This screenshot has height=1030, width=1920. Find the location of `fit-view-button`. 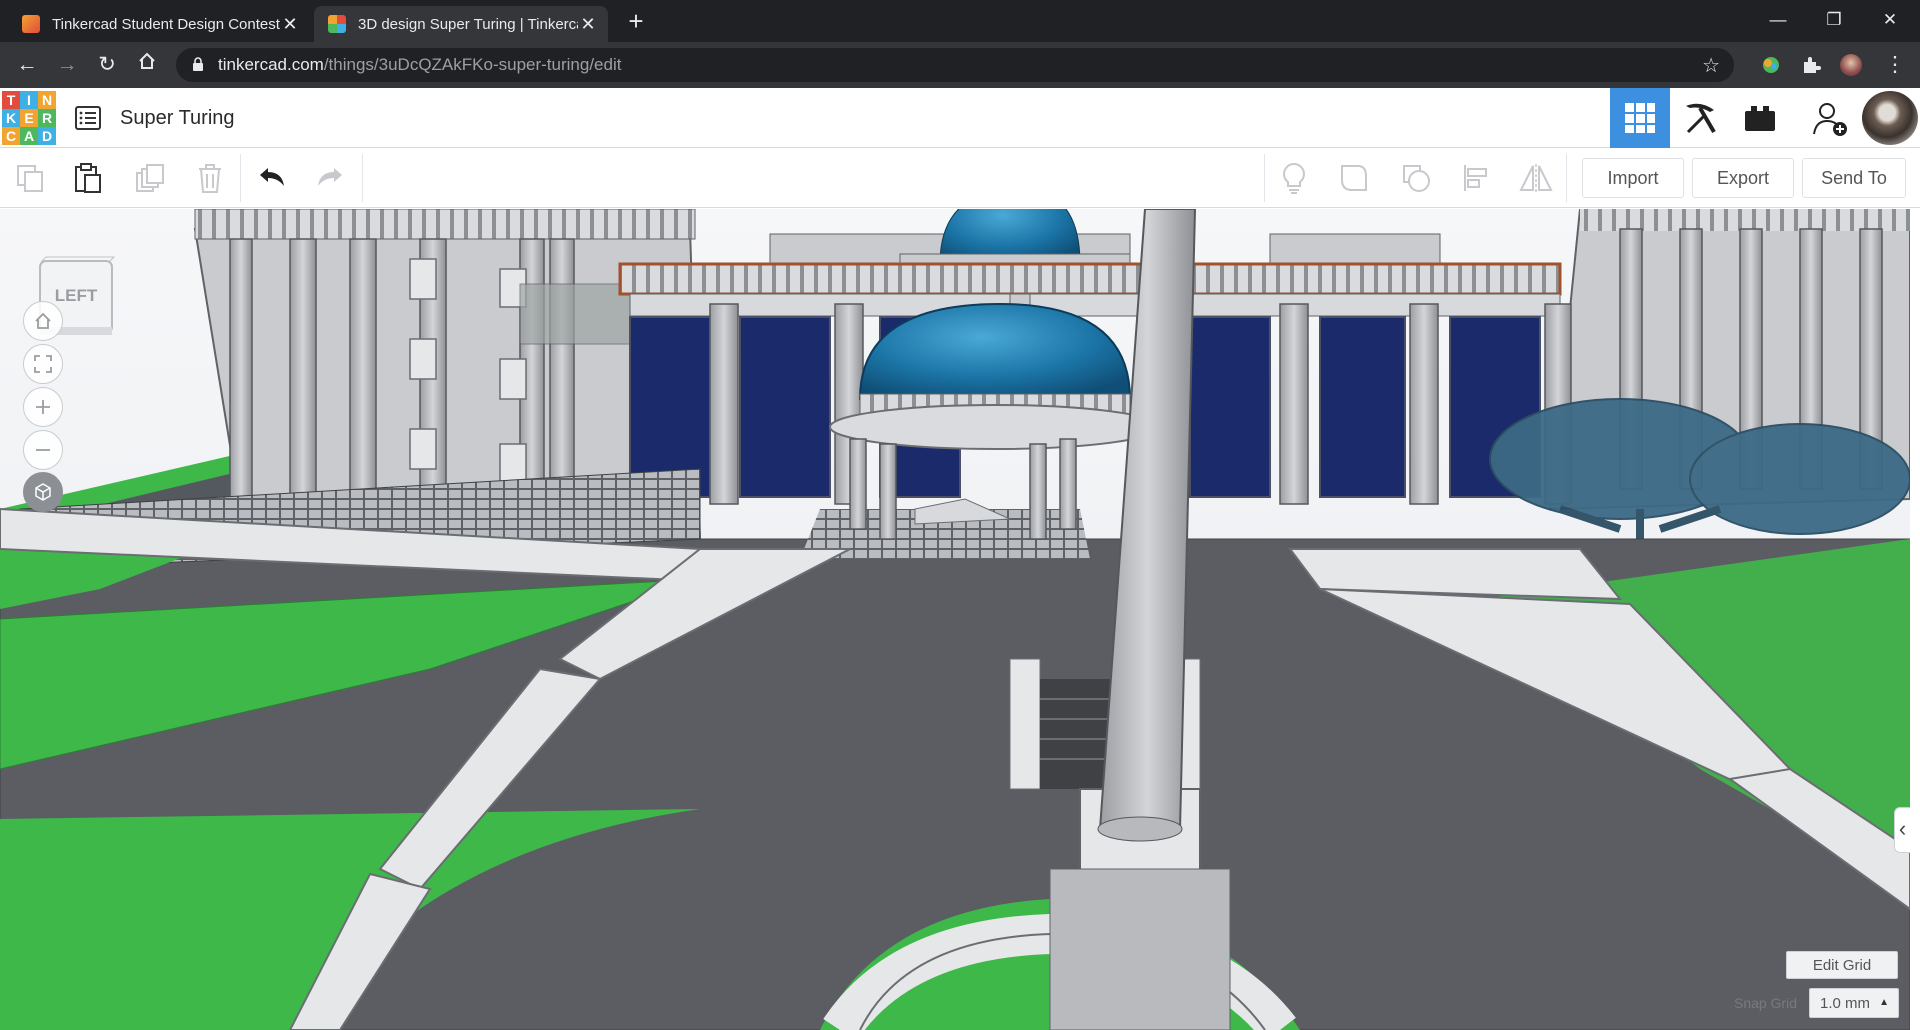

fit-view-button is located at coordinates (43, 364).